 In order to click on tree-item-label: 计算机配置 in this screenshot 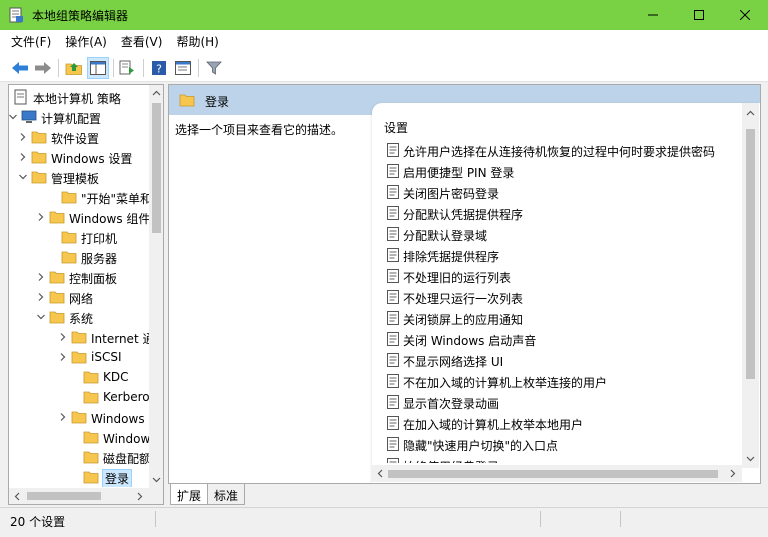, I will do `click(71, 119)`.